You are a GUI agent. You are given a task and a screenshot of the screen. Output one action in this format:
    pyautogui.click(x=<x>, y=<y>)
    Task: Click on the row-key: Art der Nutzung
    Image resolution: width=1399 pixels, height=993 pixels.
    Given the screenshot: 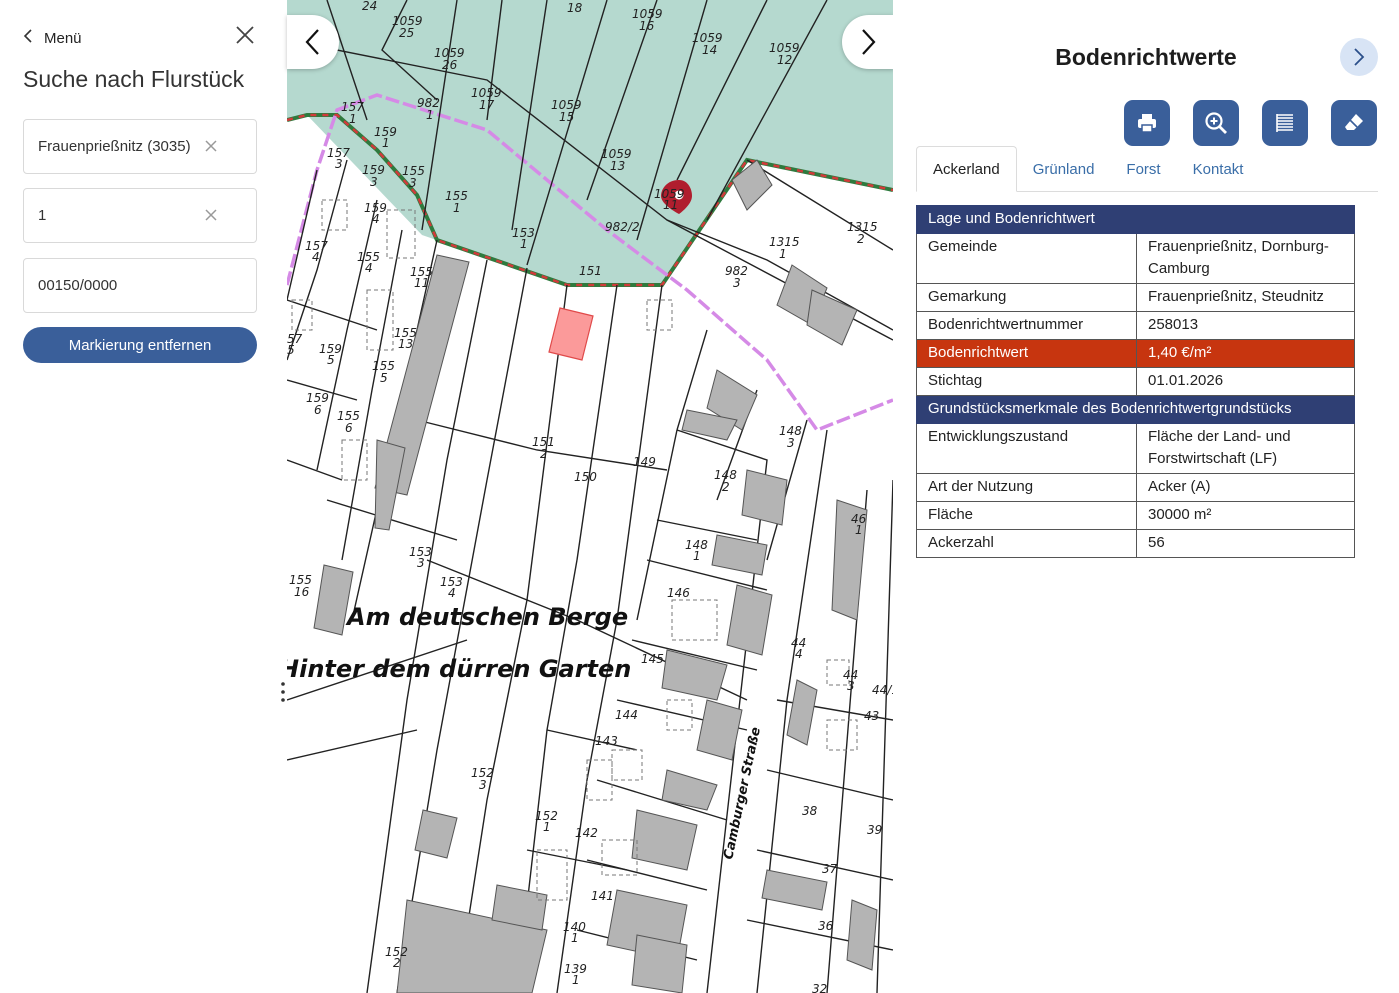 What is the action you would take?
    pyautogui.click(x=1026, y=487)
    